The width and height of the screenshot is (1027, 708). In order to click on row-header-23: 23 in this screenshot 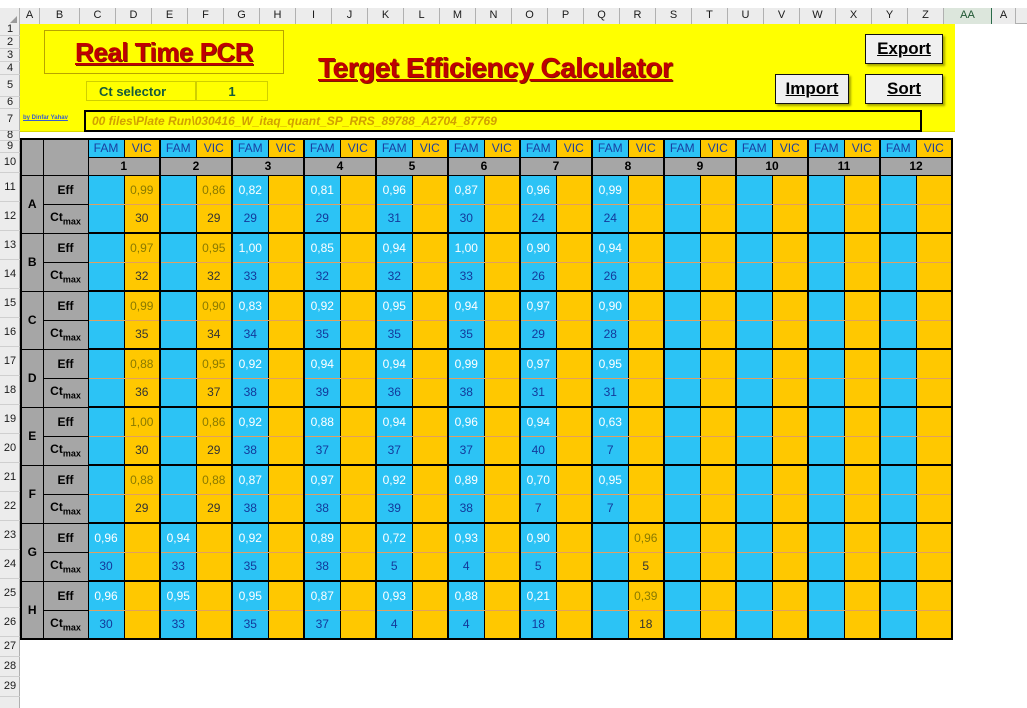, I will do `click(10, 535)`.